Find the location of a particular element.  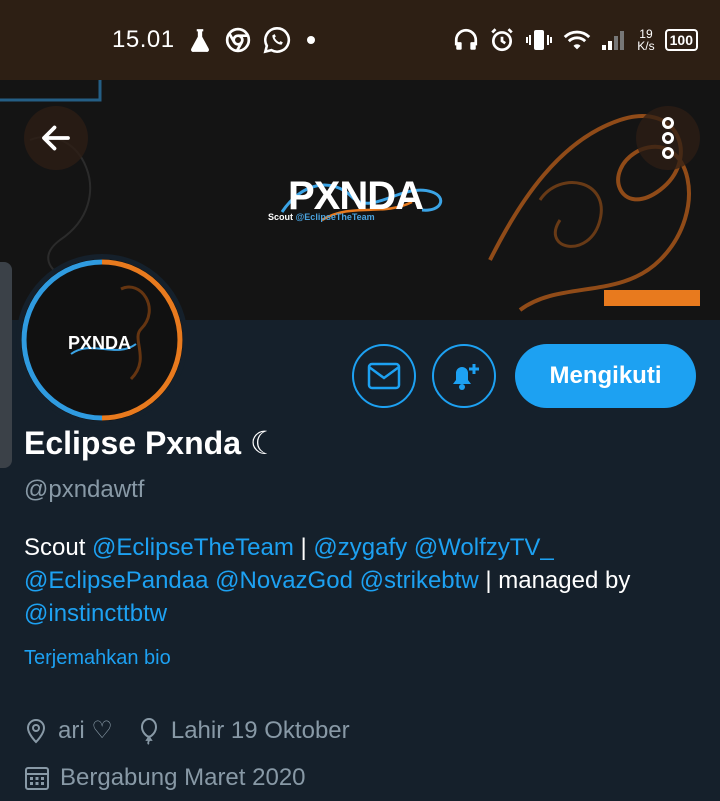

banner-tagline: Scout @EclipseTheTeam is located at coordinates (321, 217).